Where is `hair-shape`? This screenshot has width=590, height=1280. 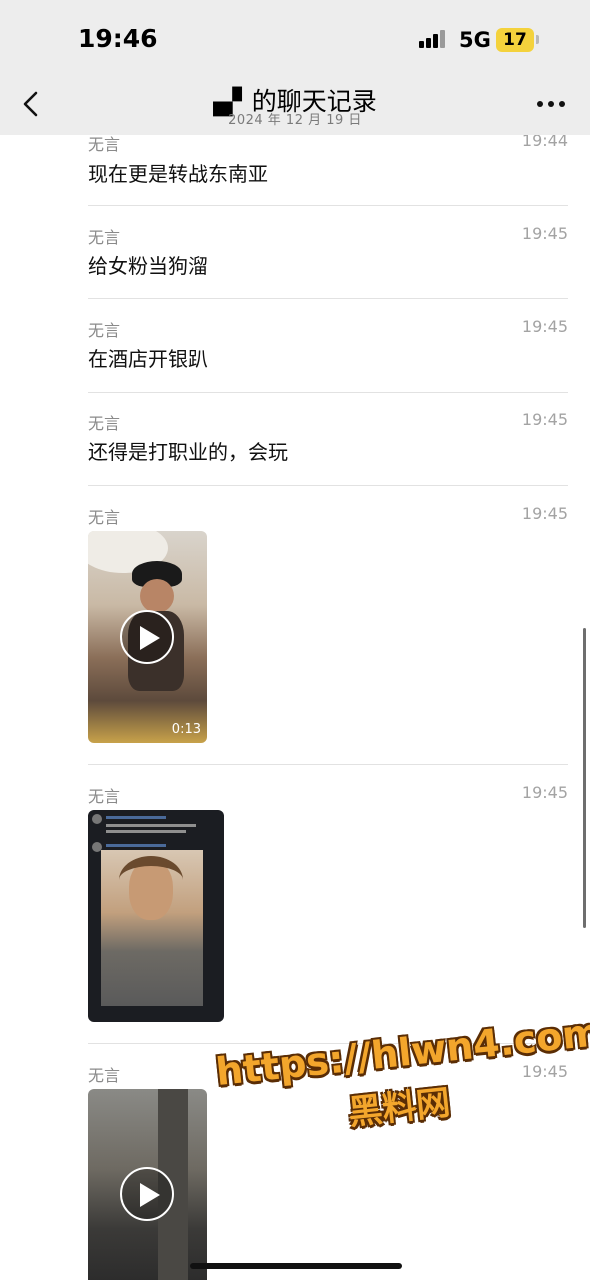
hair-shape is located at coordinates (151, 880).